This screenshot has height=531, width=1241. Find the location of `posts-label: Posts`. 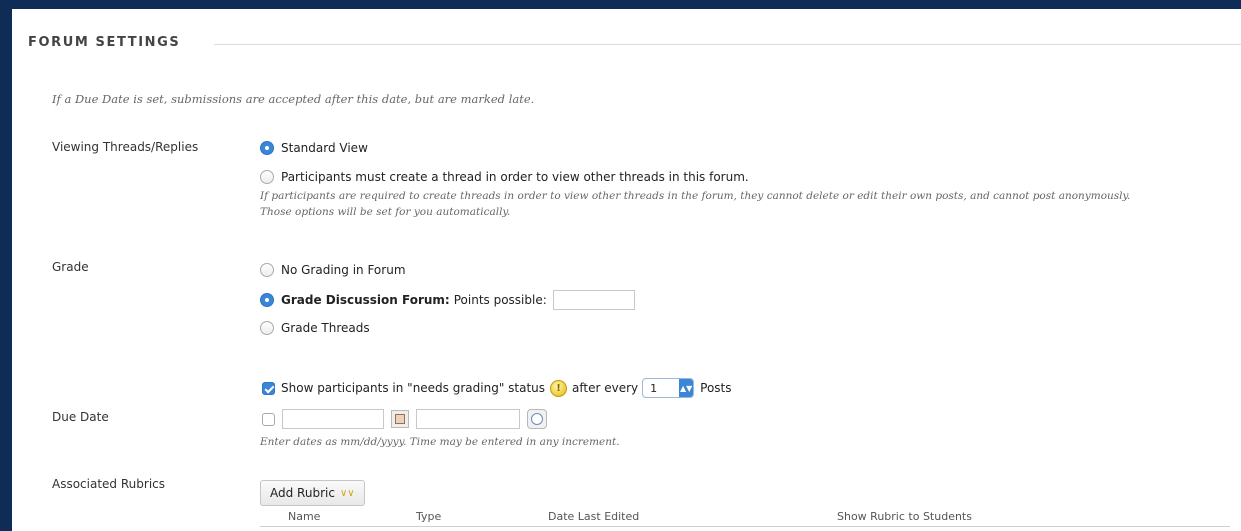

posts-label: Posts is located at coordinates (716, 388).